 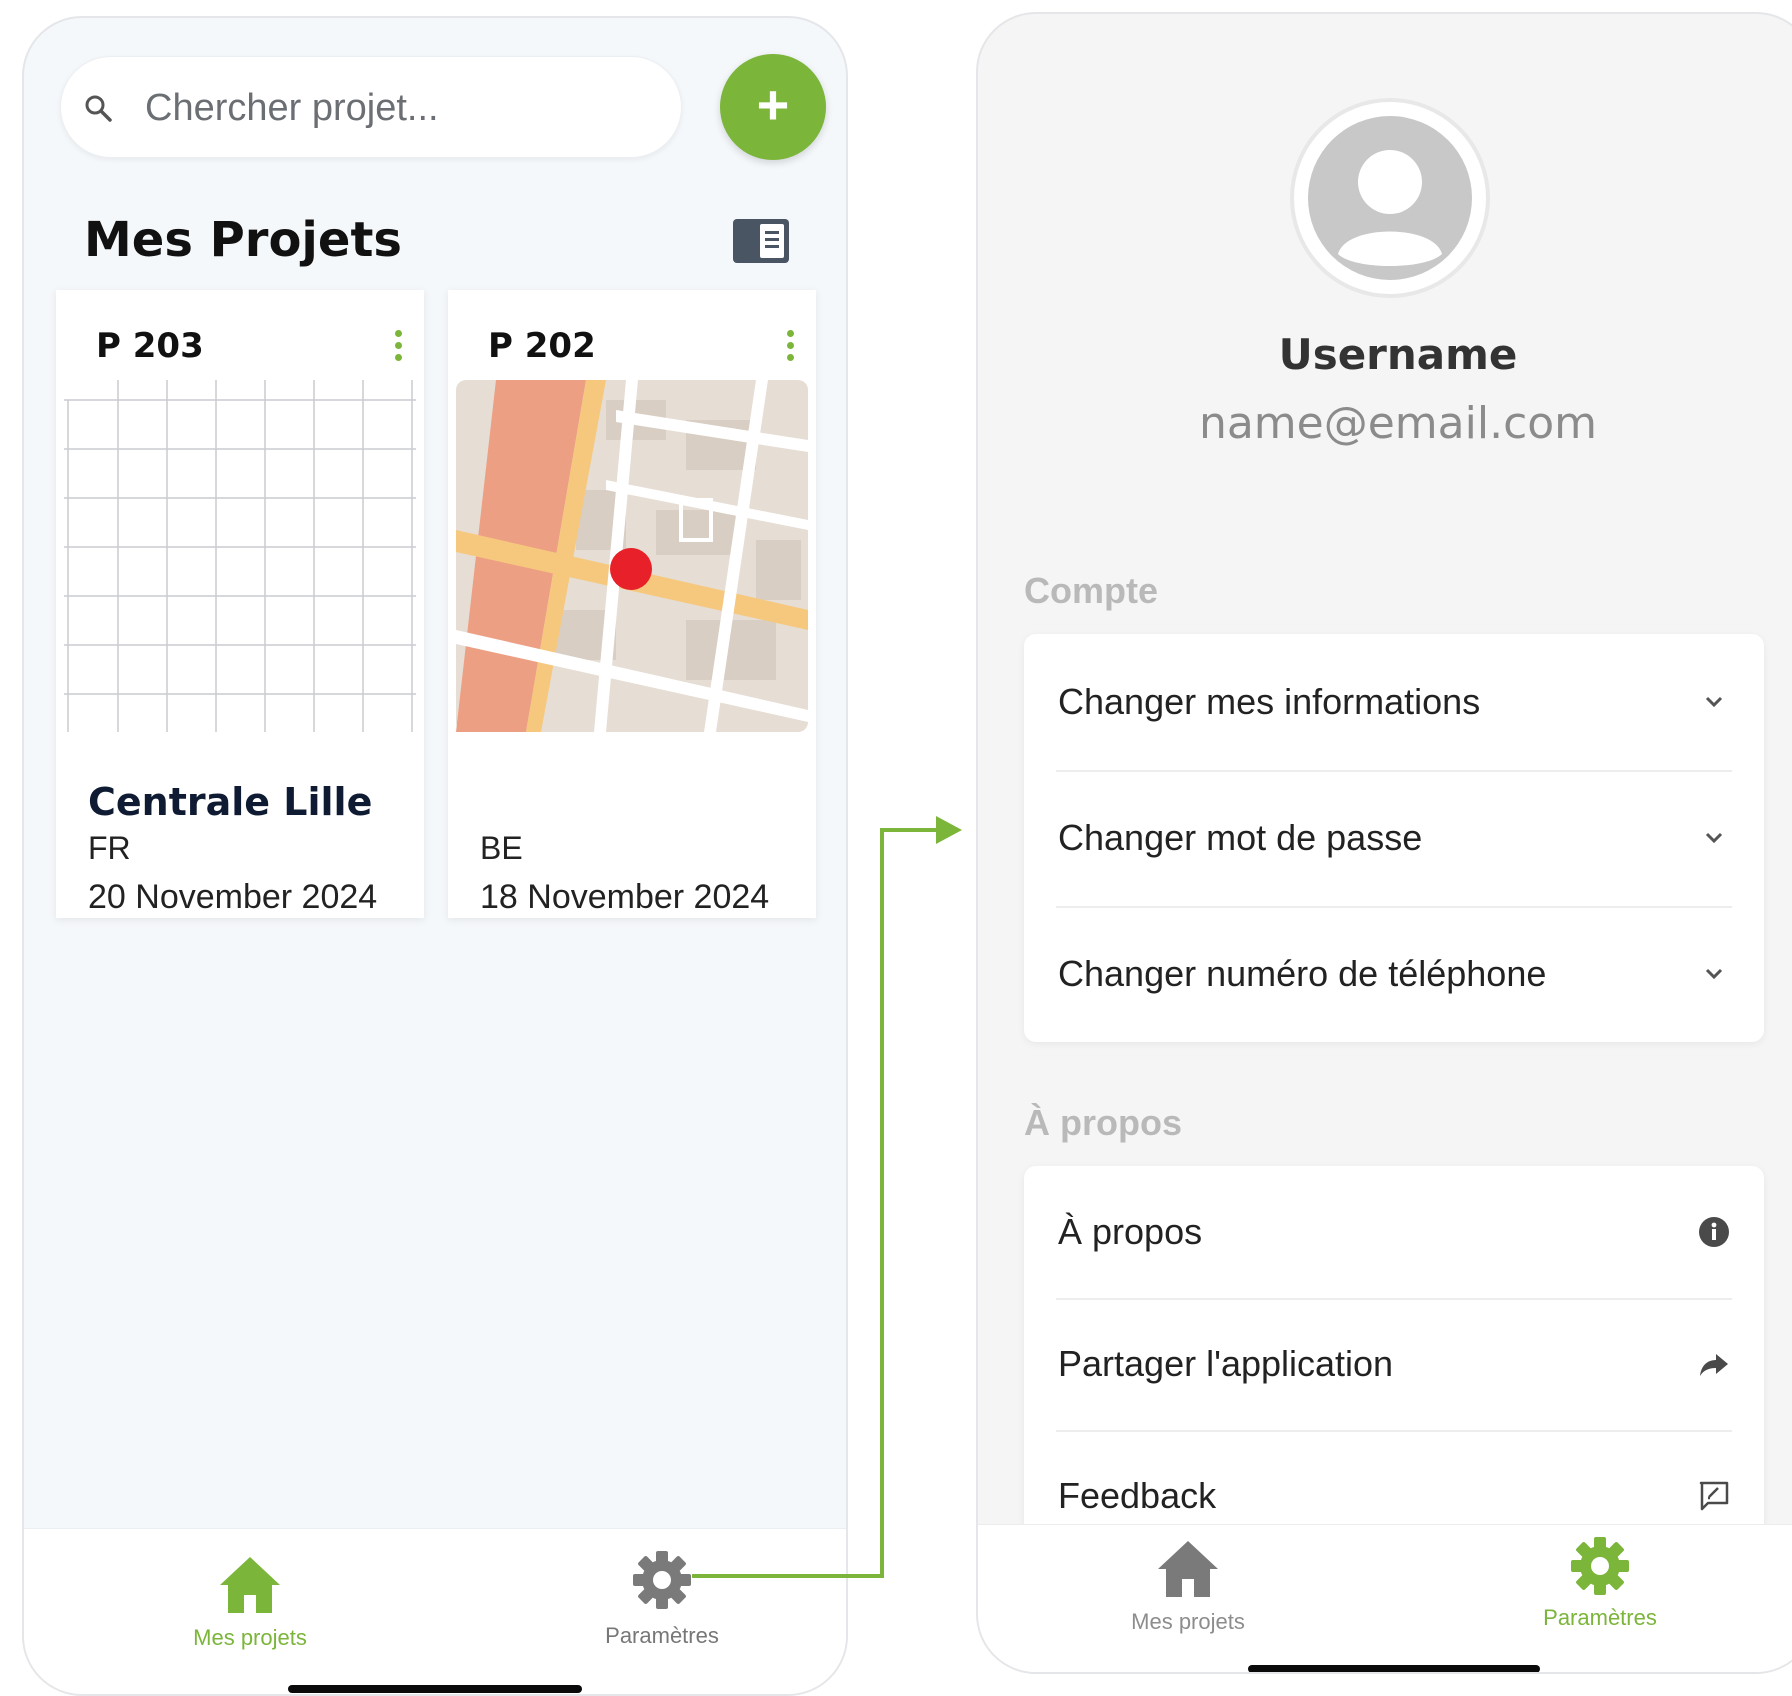 I want to click on about-settings-group: À propos Partager l'application Feedback, so click(x=1394, y=1366).